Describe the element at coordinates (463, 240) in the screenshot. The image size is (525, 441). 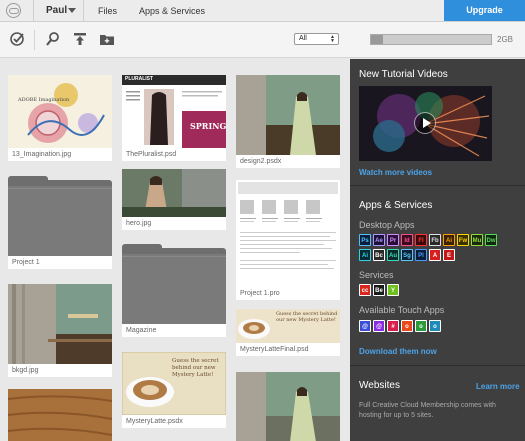
I see `app-fw-icon: Fw` at that location.